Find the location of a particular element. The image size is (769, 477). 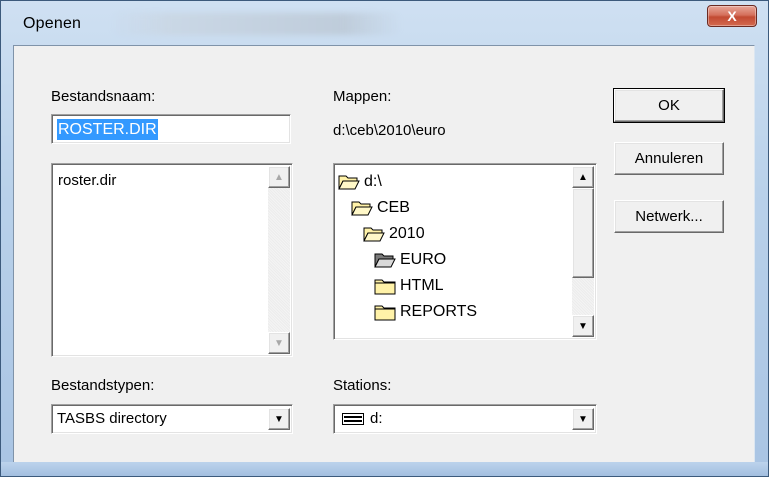

tree-item-ceb: CEB is located at coordinates (380, 208).